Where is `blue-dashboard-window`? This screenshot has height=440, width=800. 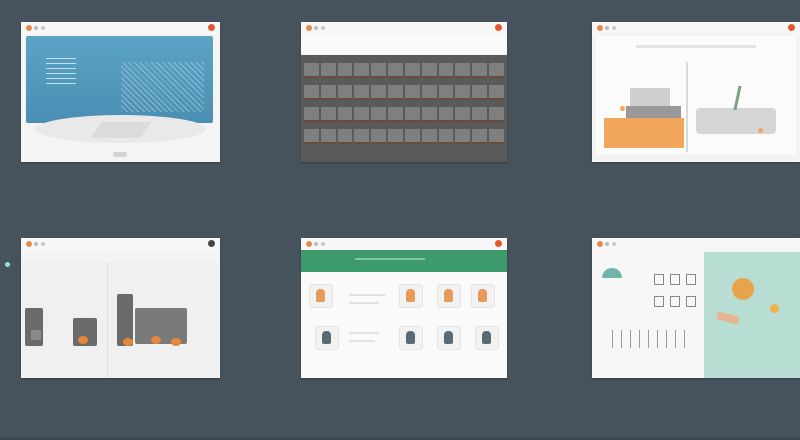 blue-dashboard-window is located at coordinates (120, 92).